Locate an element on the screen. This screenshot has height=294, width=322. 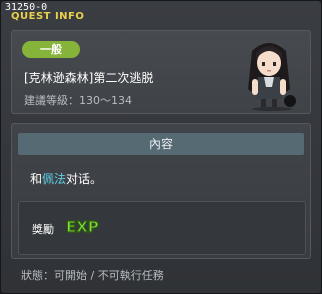
reward-label: 獎勵 is located at coordinates (43, 229).